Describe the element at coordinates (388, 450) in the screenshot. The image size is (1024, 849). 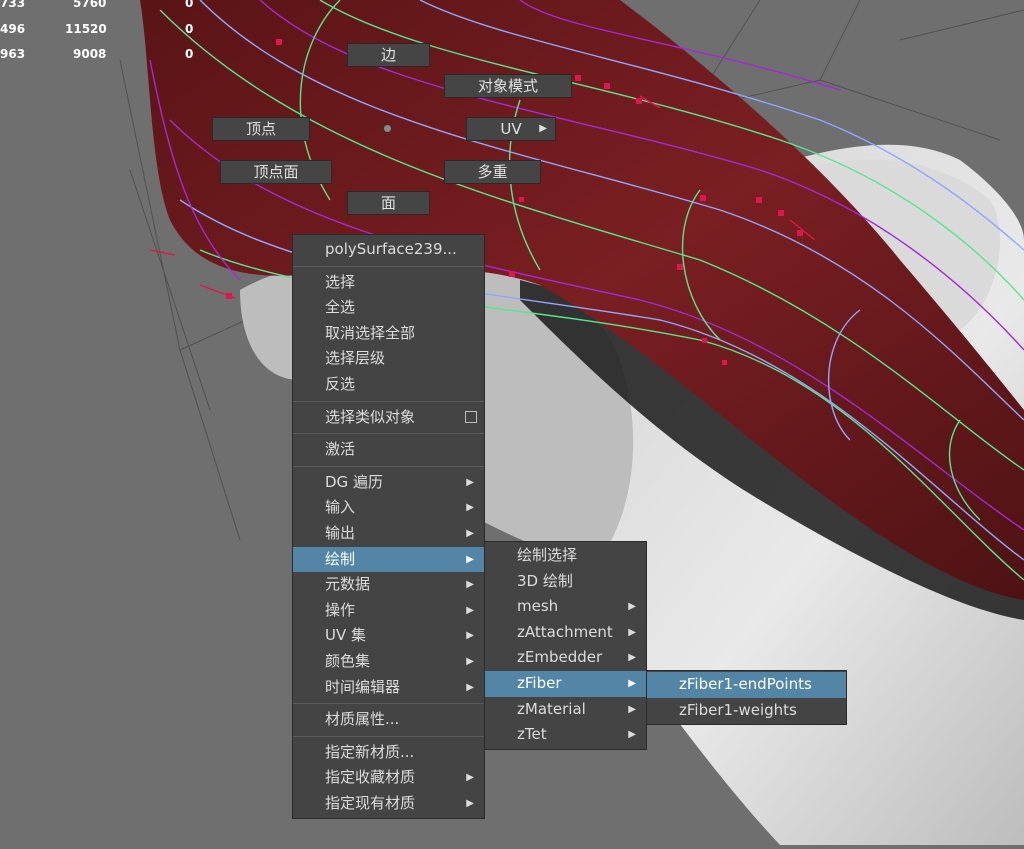
I see `menu-item-activate: 激活` at that location.